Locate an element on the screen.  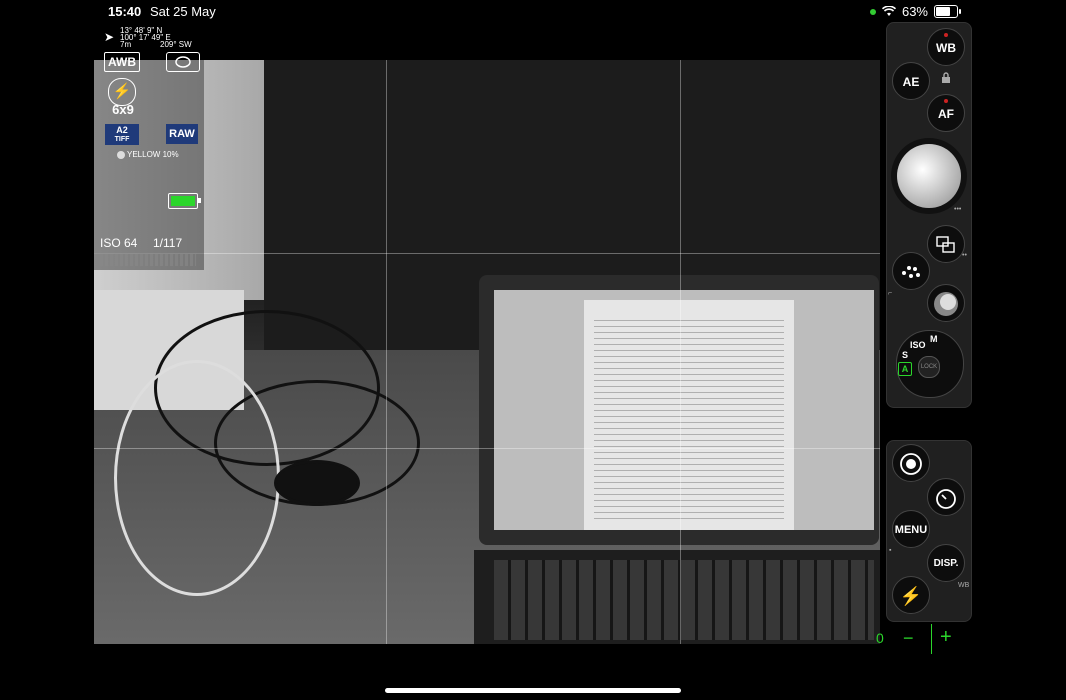
overlay-windows-icon is located at coordinates (945, 244).